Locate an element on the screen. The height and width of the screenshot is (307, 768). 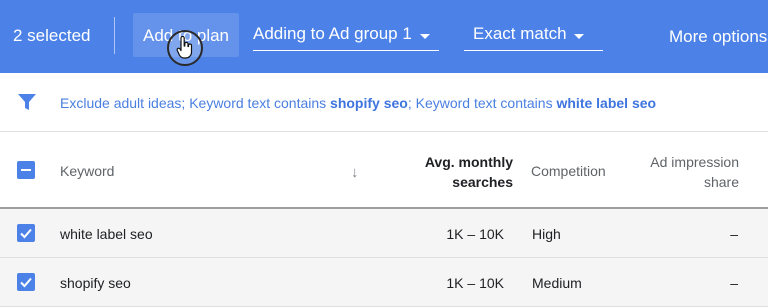
cell-keyword: shopify seo is located at coordinates (95, 283).